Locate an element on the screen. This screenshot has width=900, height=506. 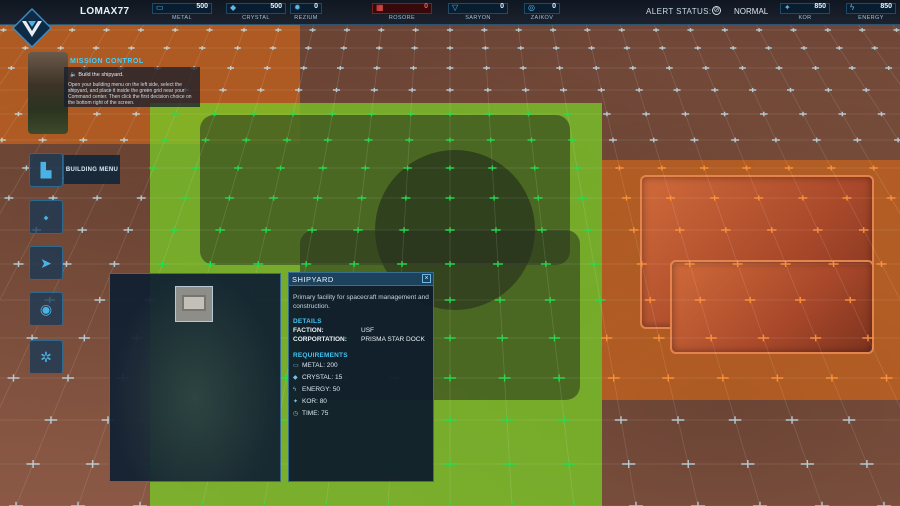
resource-label: CRYSTAL is located at coordinates (256, 18).